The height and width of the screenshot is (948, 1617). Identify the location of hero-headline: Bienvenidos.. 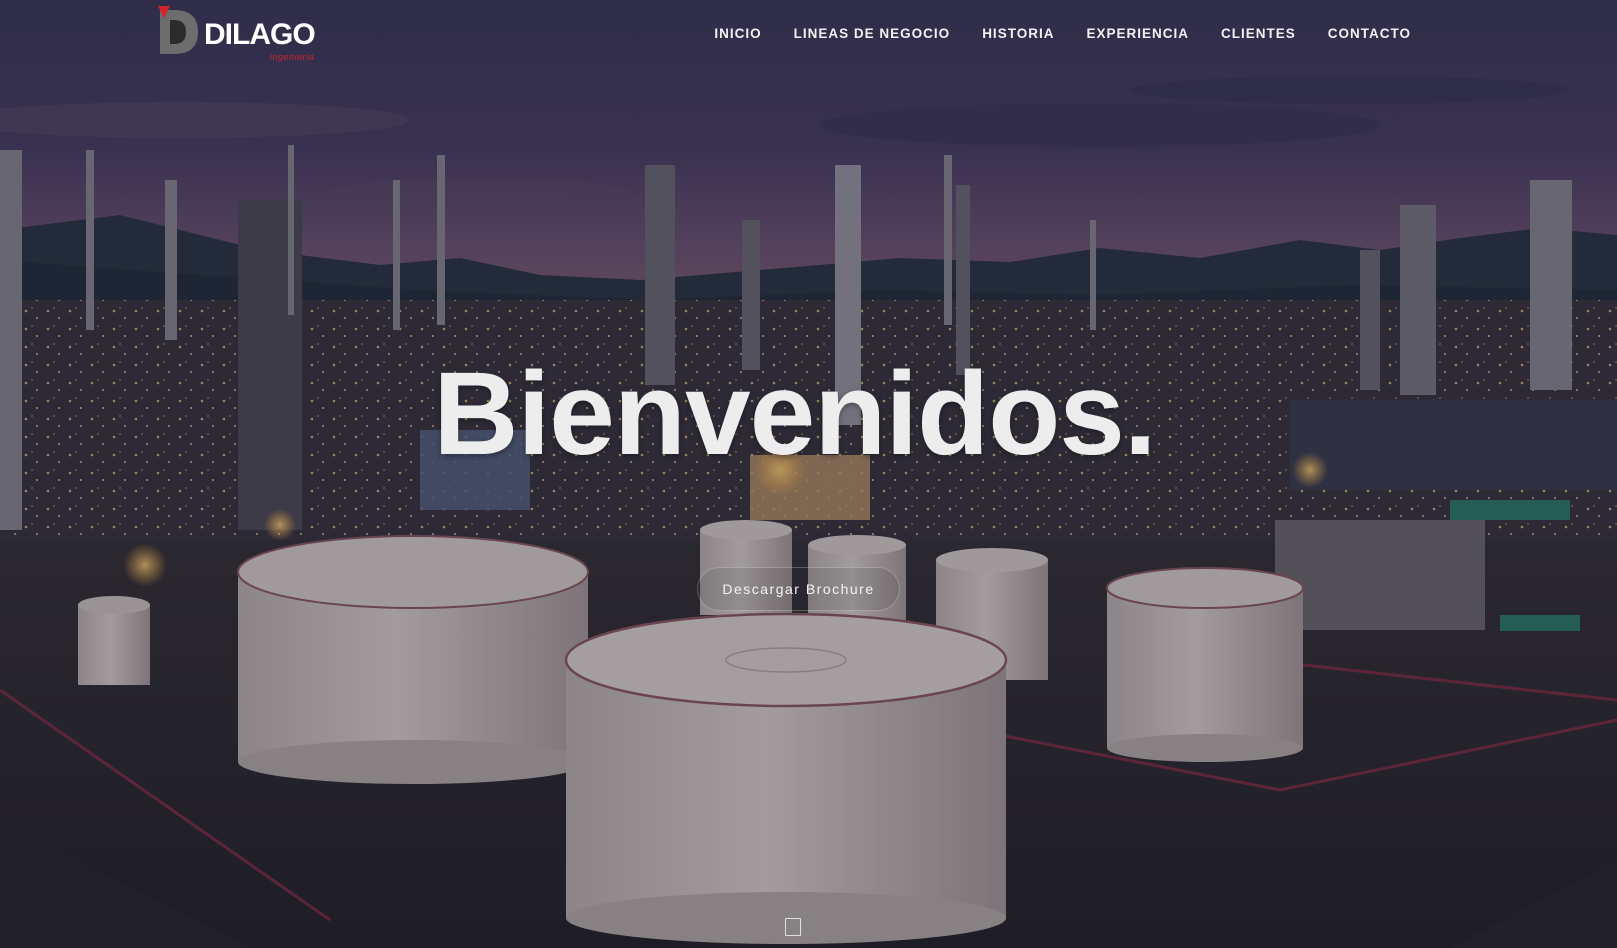
(808, 414).